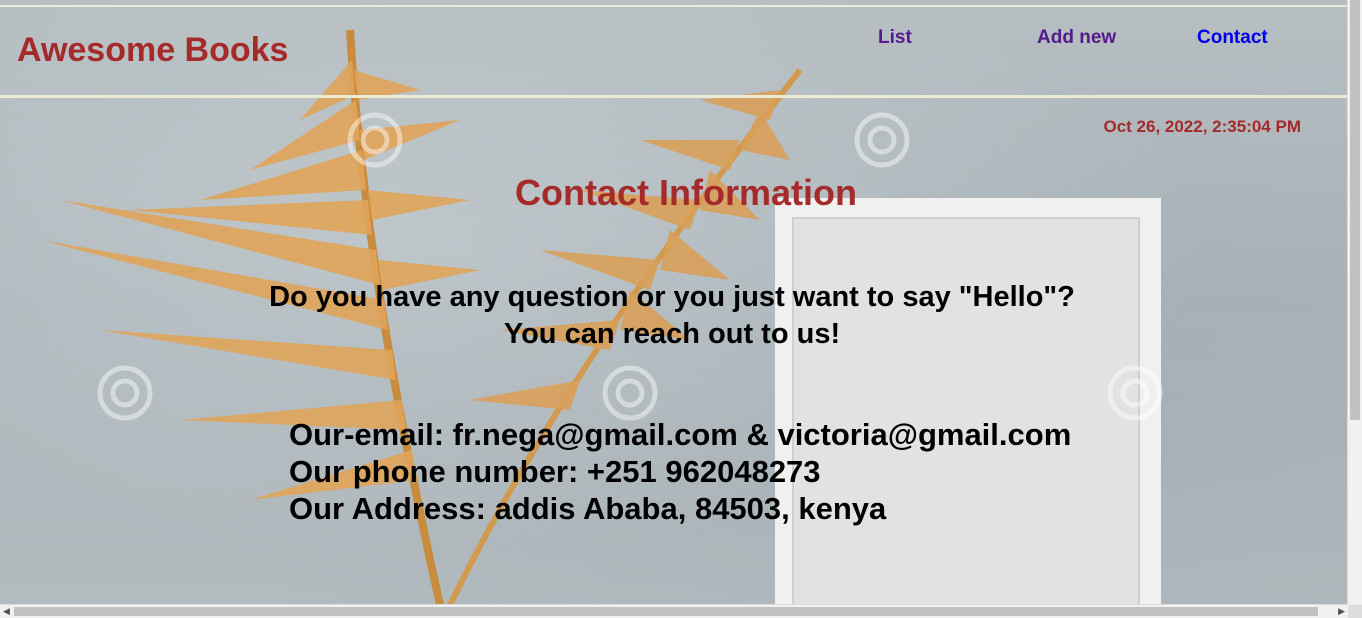  Describe the element at coordinates (674, 38) in the screenshot. I see `main-nav: List Add new Contact` at that location.